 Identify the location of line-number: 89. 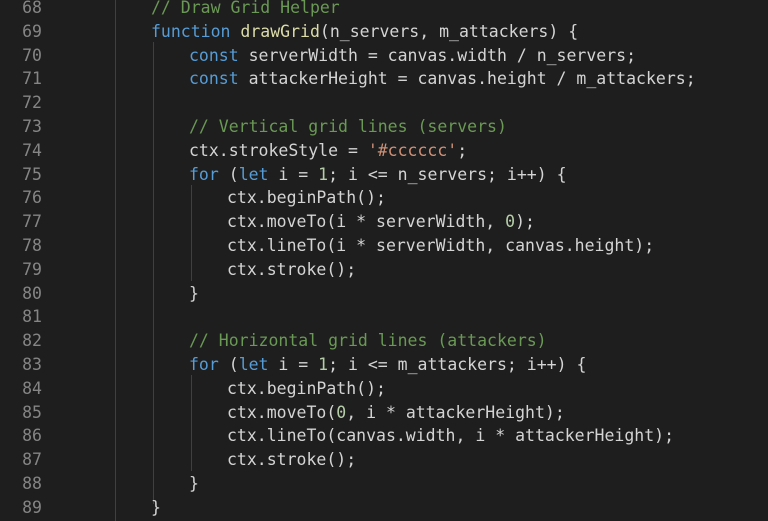
(32, 507).